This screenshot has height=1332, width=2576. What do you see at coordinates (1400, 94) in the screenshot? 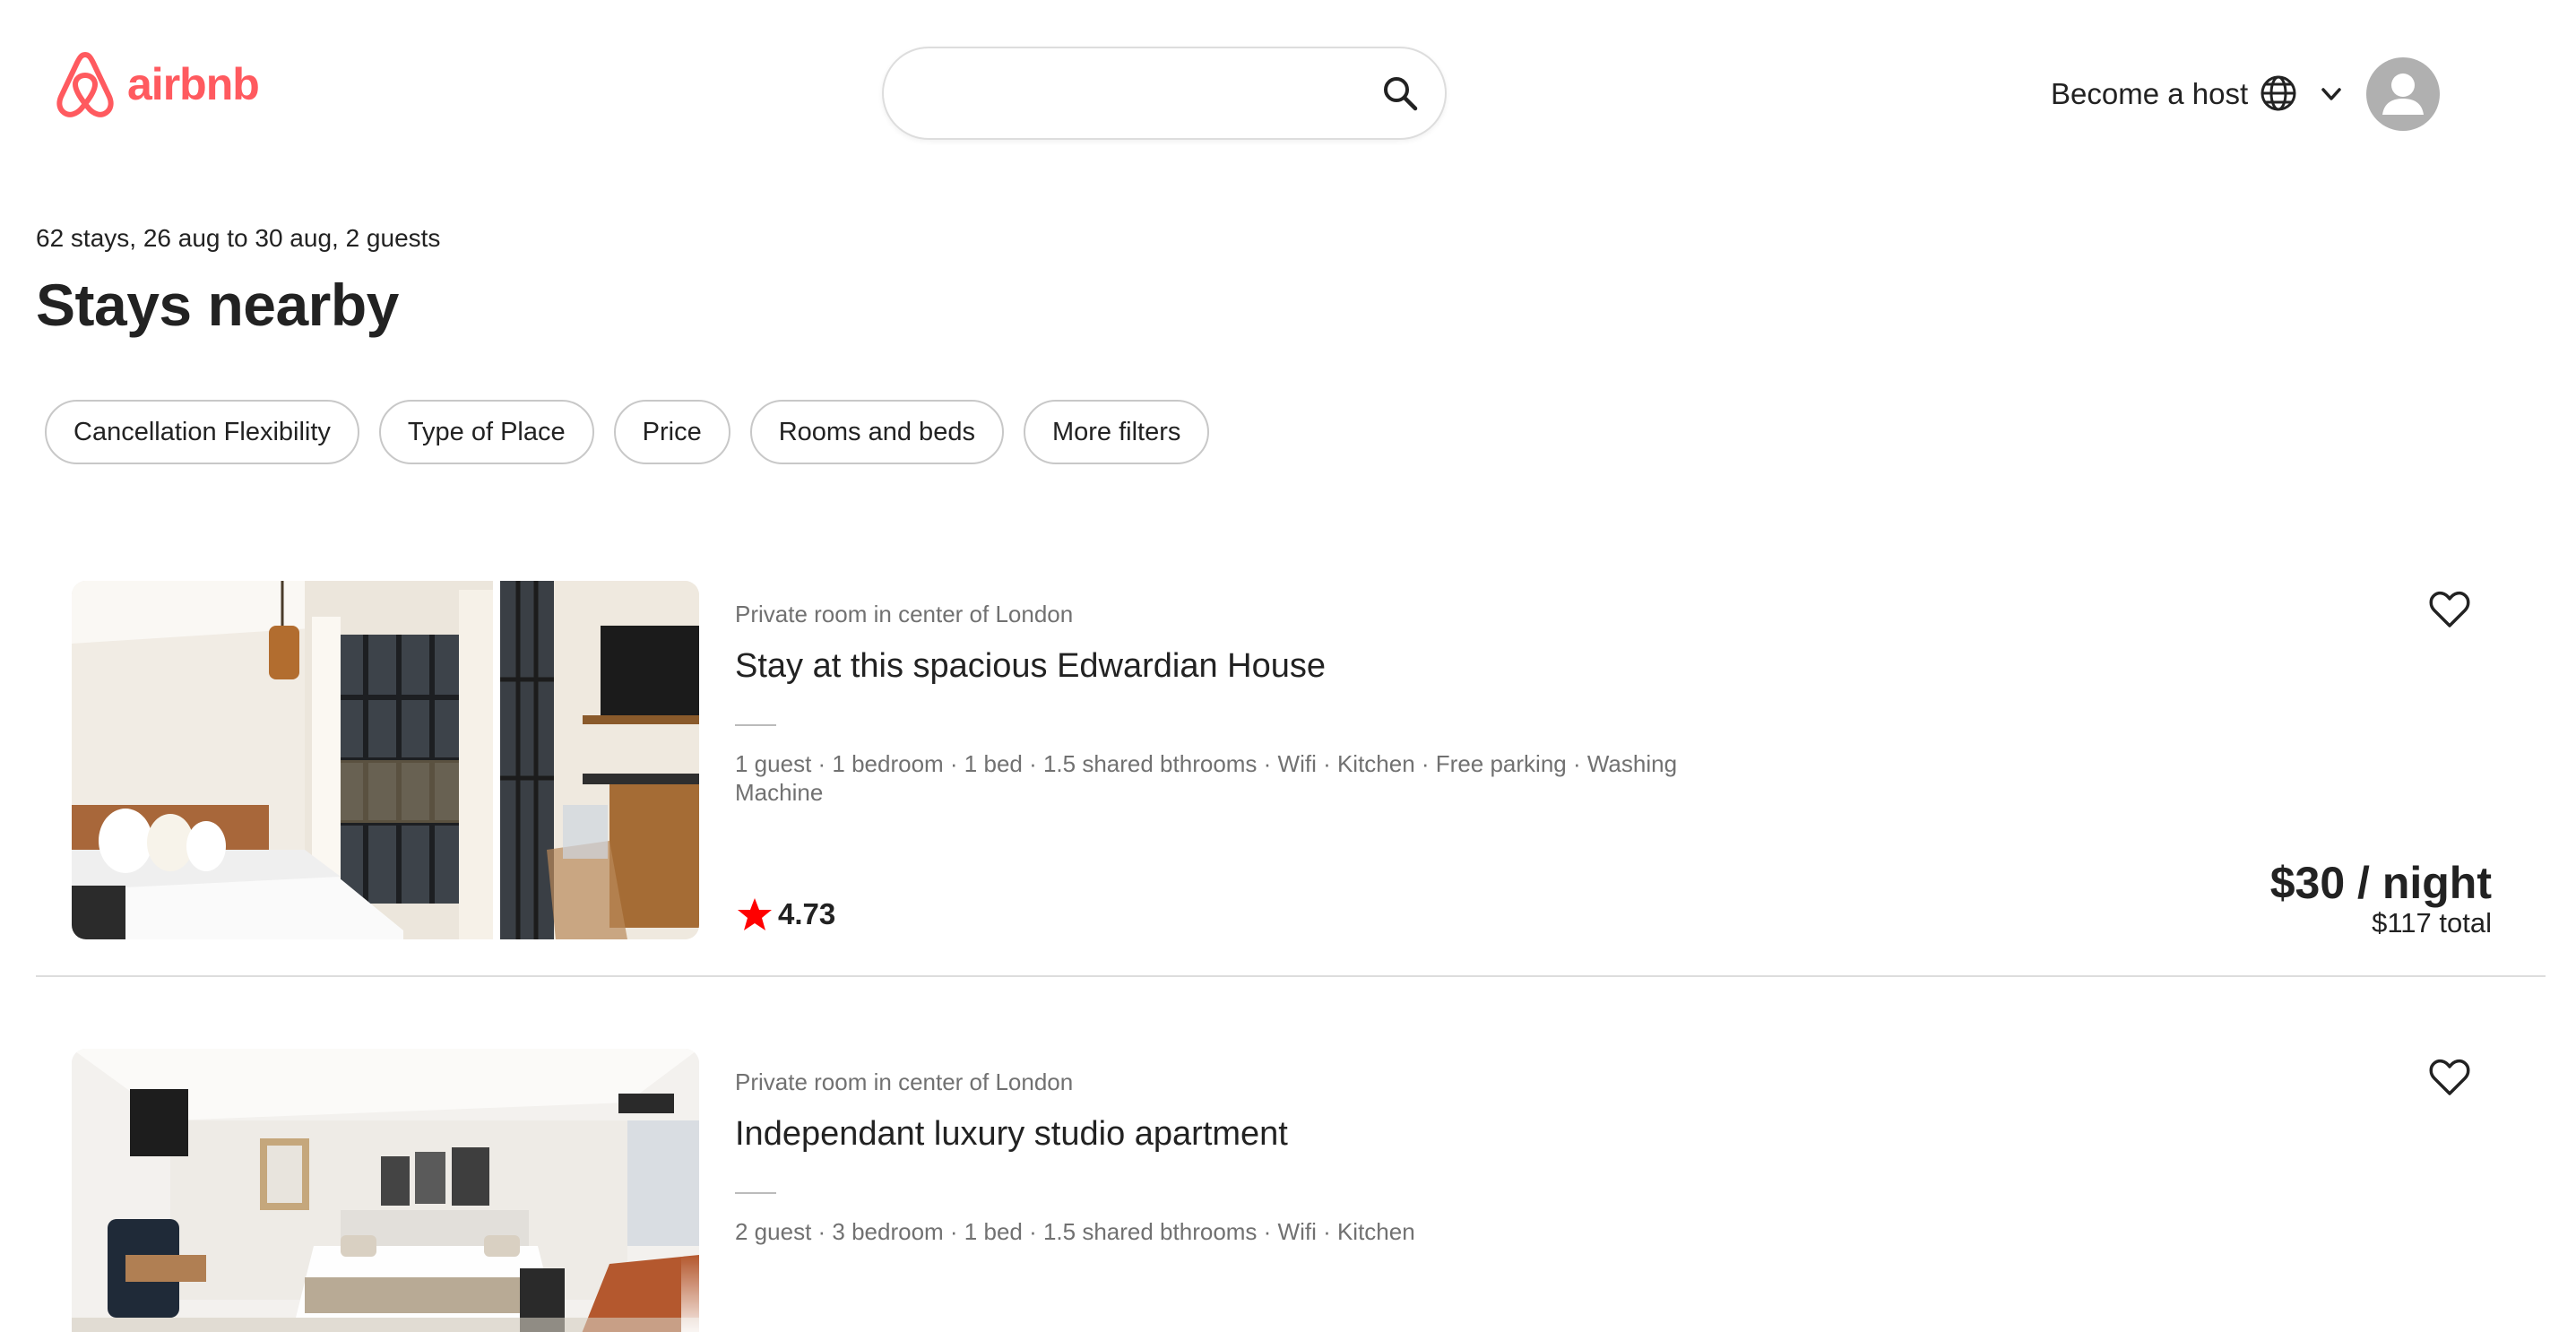
I see `search-icon` at bounding box center [1400, 94].